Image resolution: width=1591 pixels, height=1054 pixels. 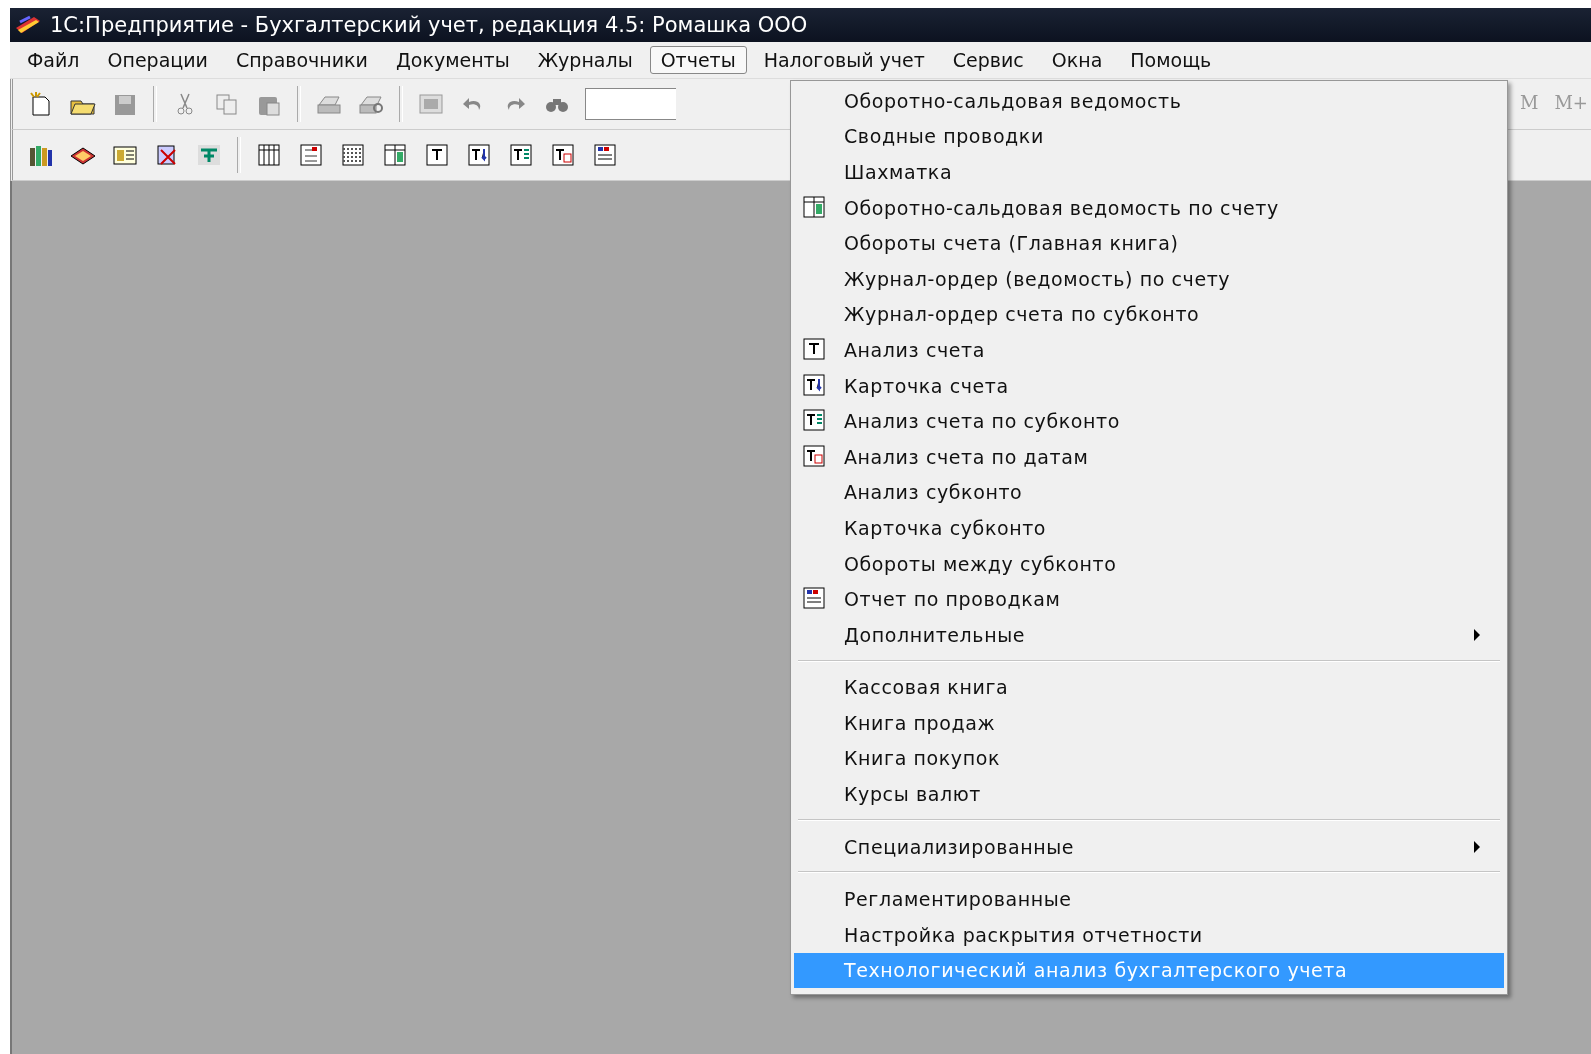 I want to click on menu-item: Анализ счета по субконто, so click(x=1149, y=421).